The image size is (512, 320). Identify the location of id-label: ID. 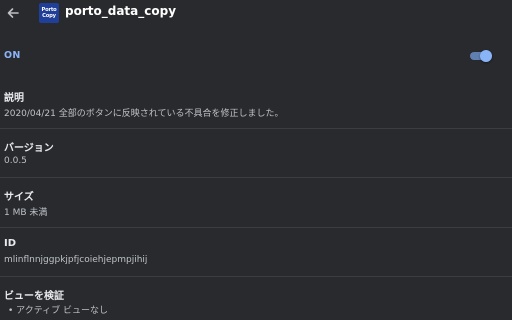
(10, 243).